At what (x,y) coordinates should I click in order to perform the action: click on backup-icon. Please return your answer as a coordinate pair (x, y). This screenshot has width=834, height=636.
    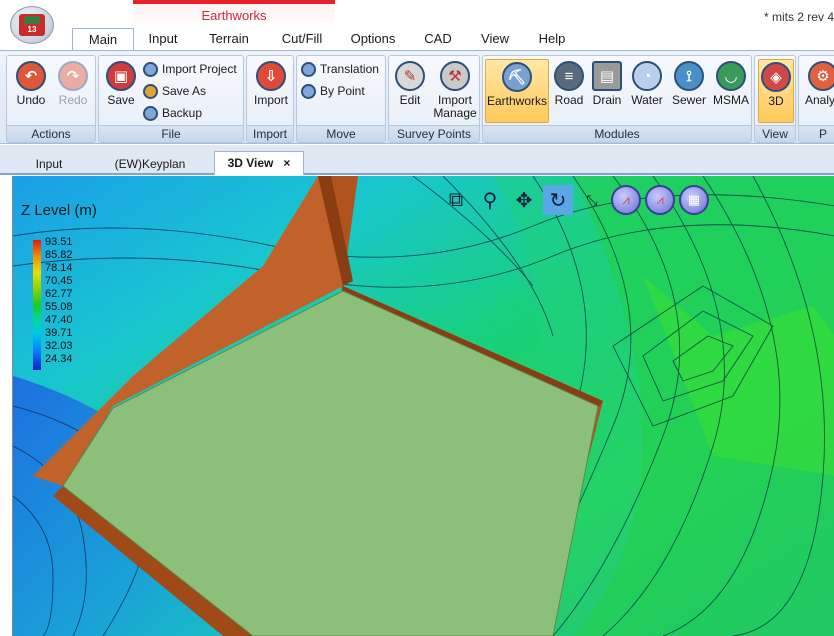
    Looking at the image, I should click on (150, 113).